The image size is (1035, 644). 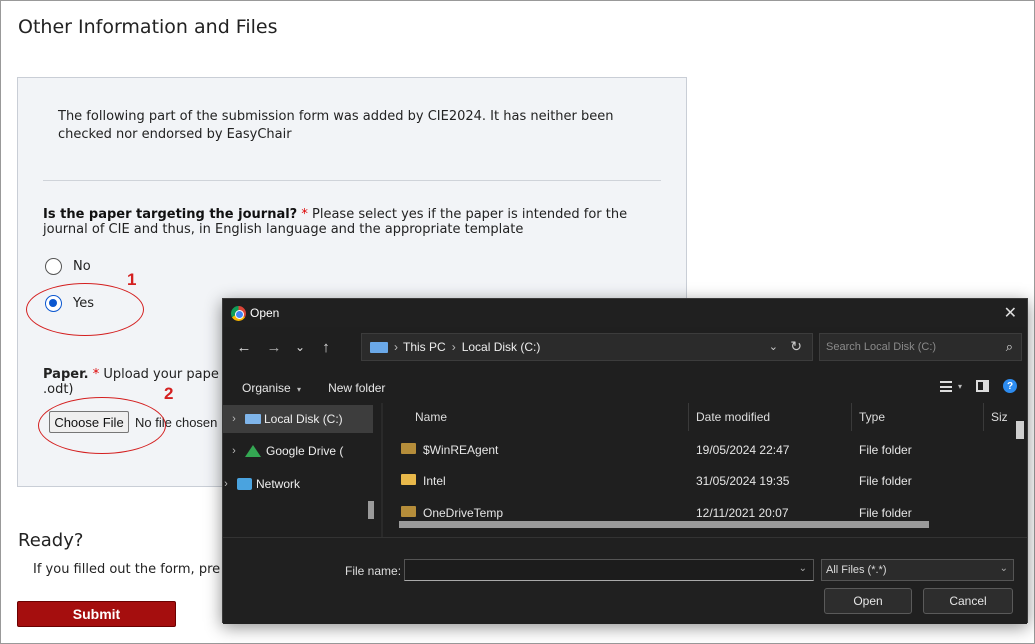 I want to click on radio-no-label: No, so click(x=82, y=266).